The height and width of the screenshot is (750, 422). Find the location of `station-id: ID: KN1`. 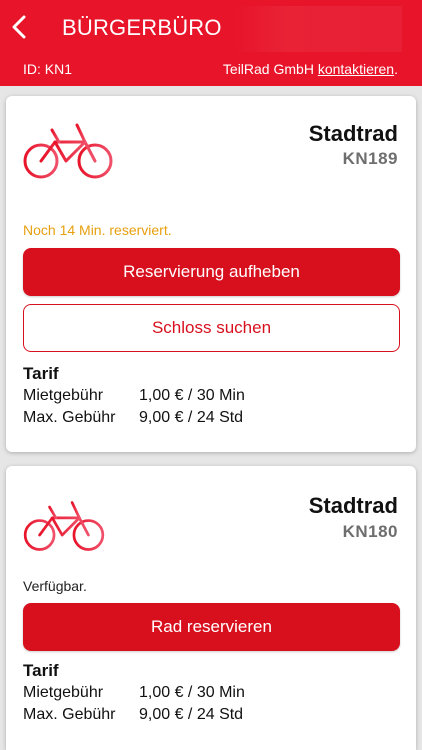

station-id: ID: KN1 is located at coordinates (48, 69).